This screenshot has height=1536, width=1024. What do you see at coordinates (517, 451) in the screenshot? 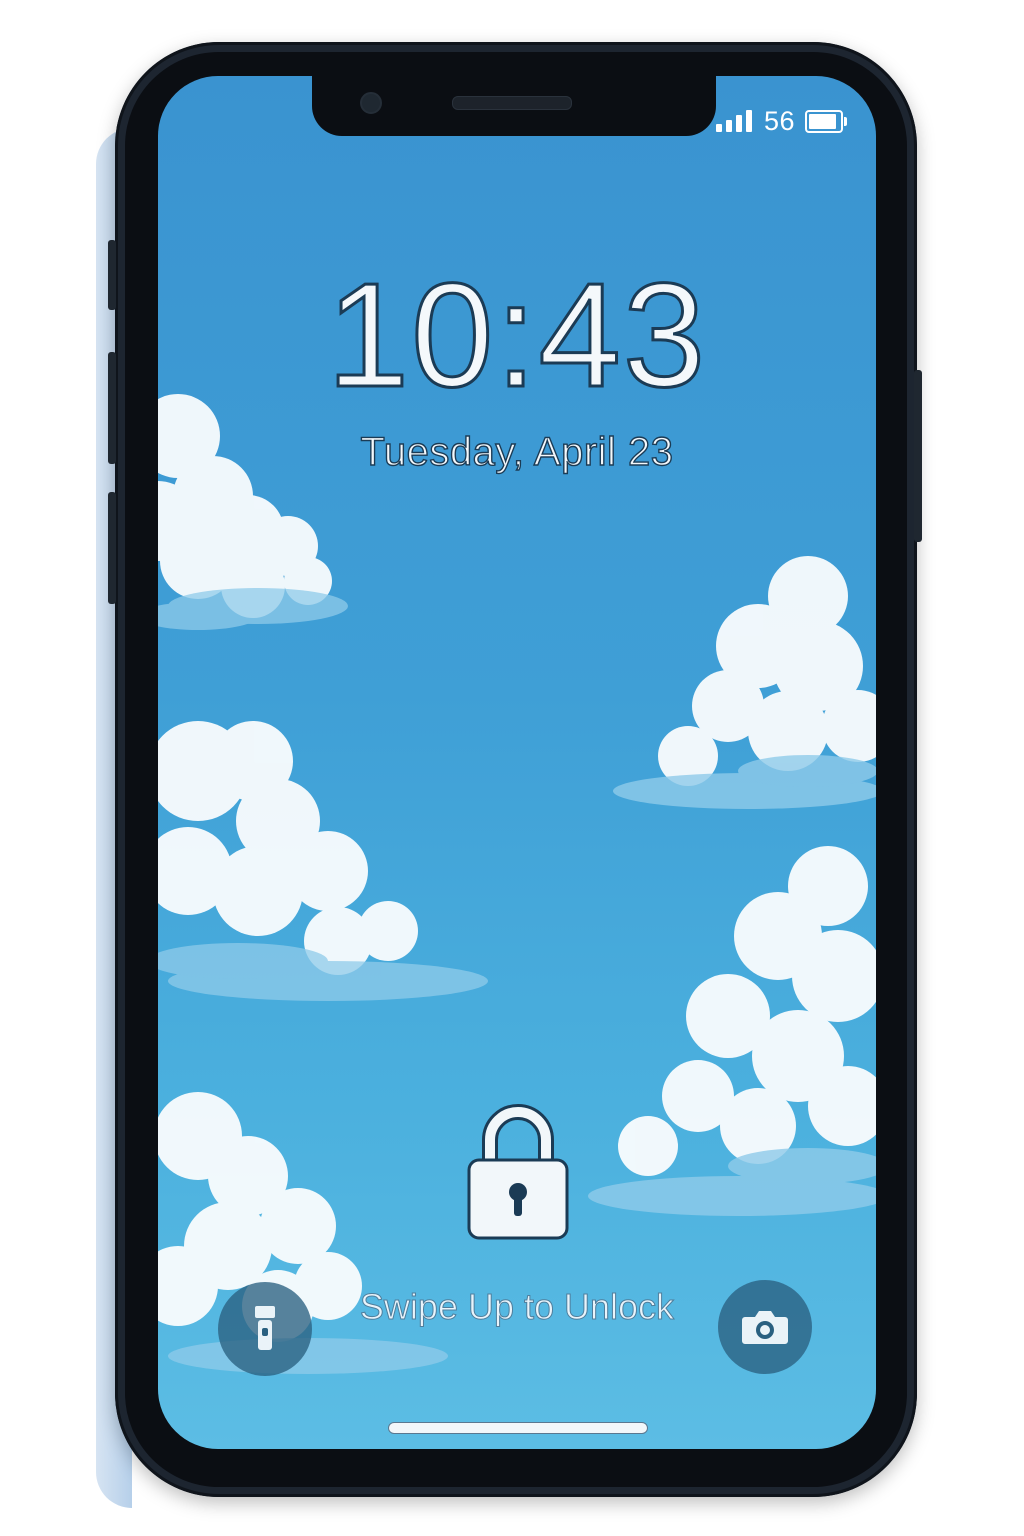
I see `clock-date: Tuesday, April 23` at bounding box center [517, 451].